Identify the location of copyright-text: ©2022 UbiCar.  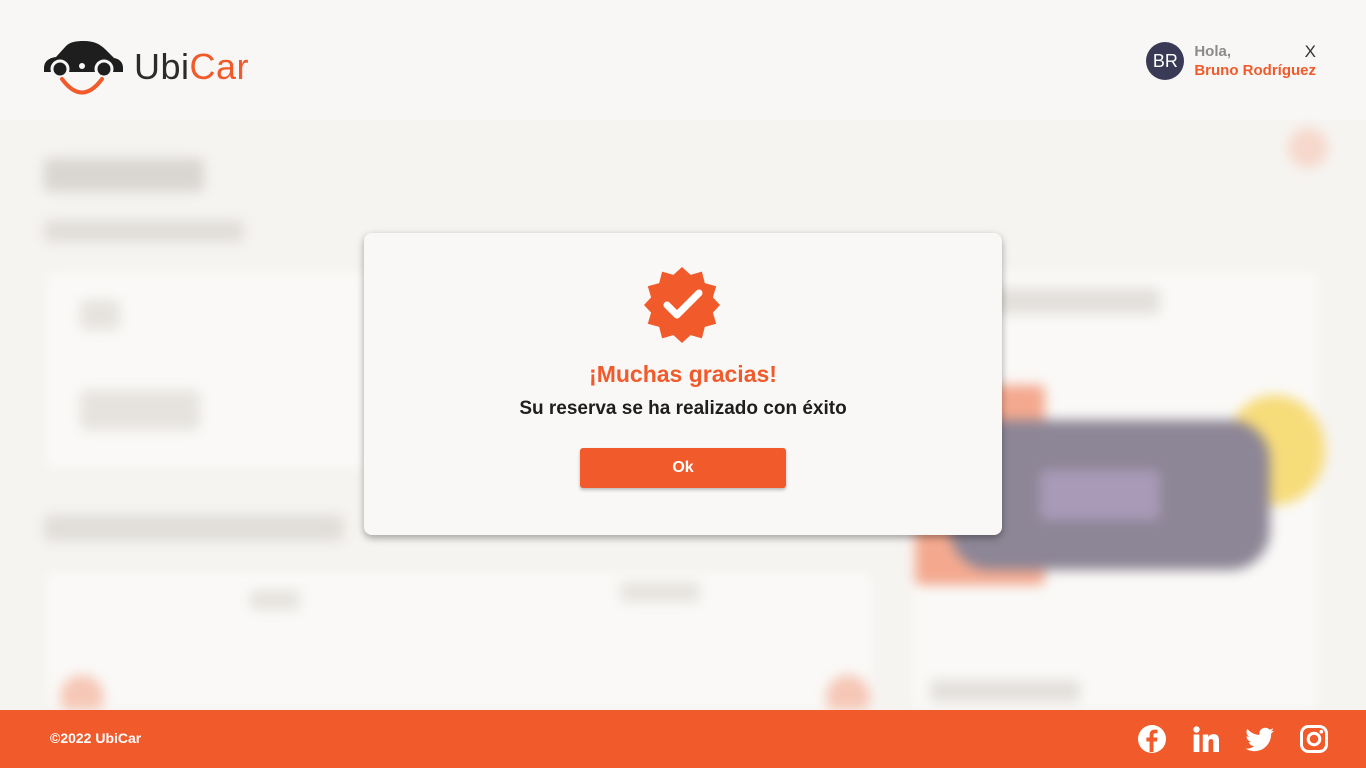
(96, 738).